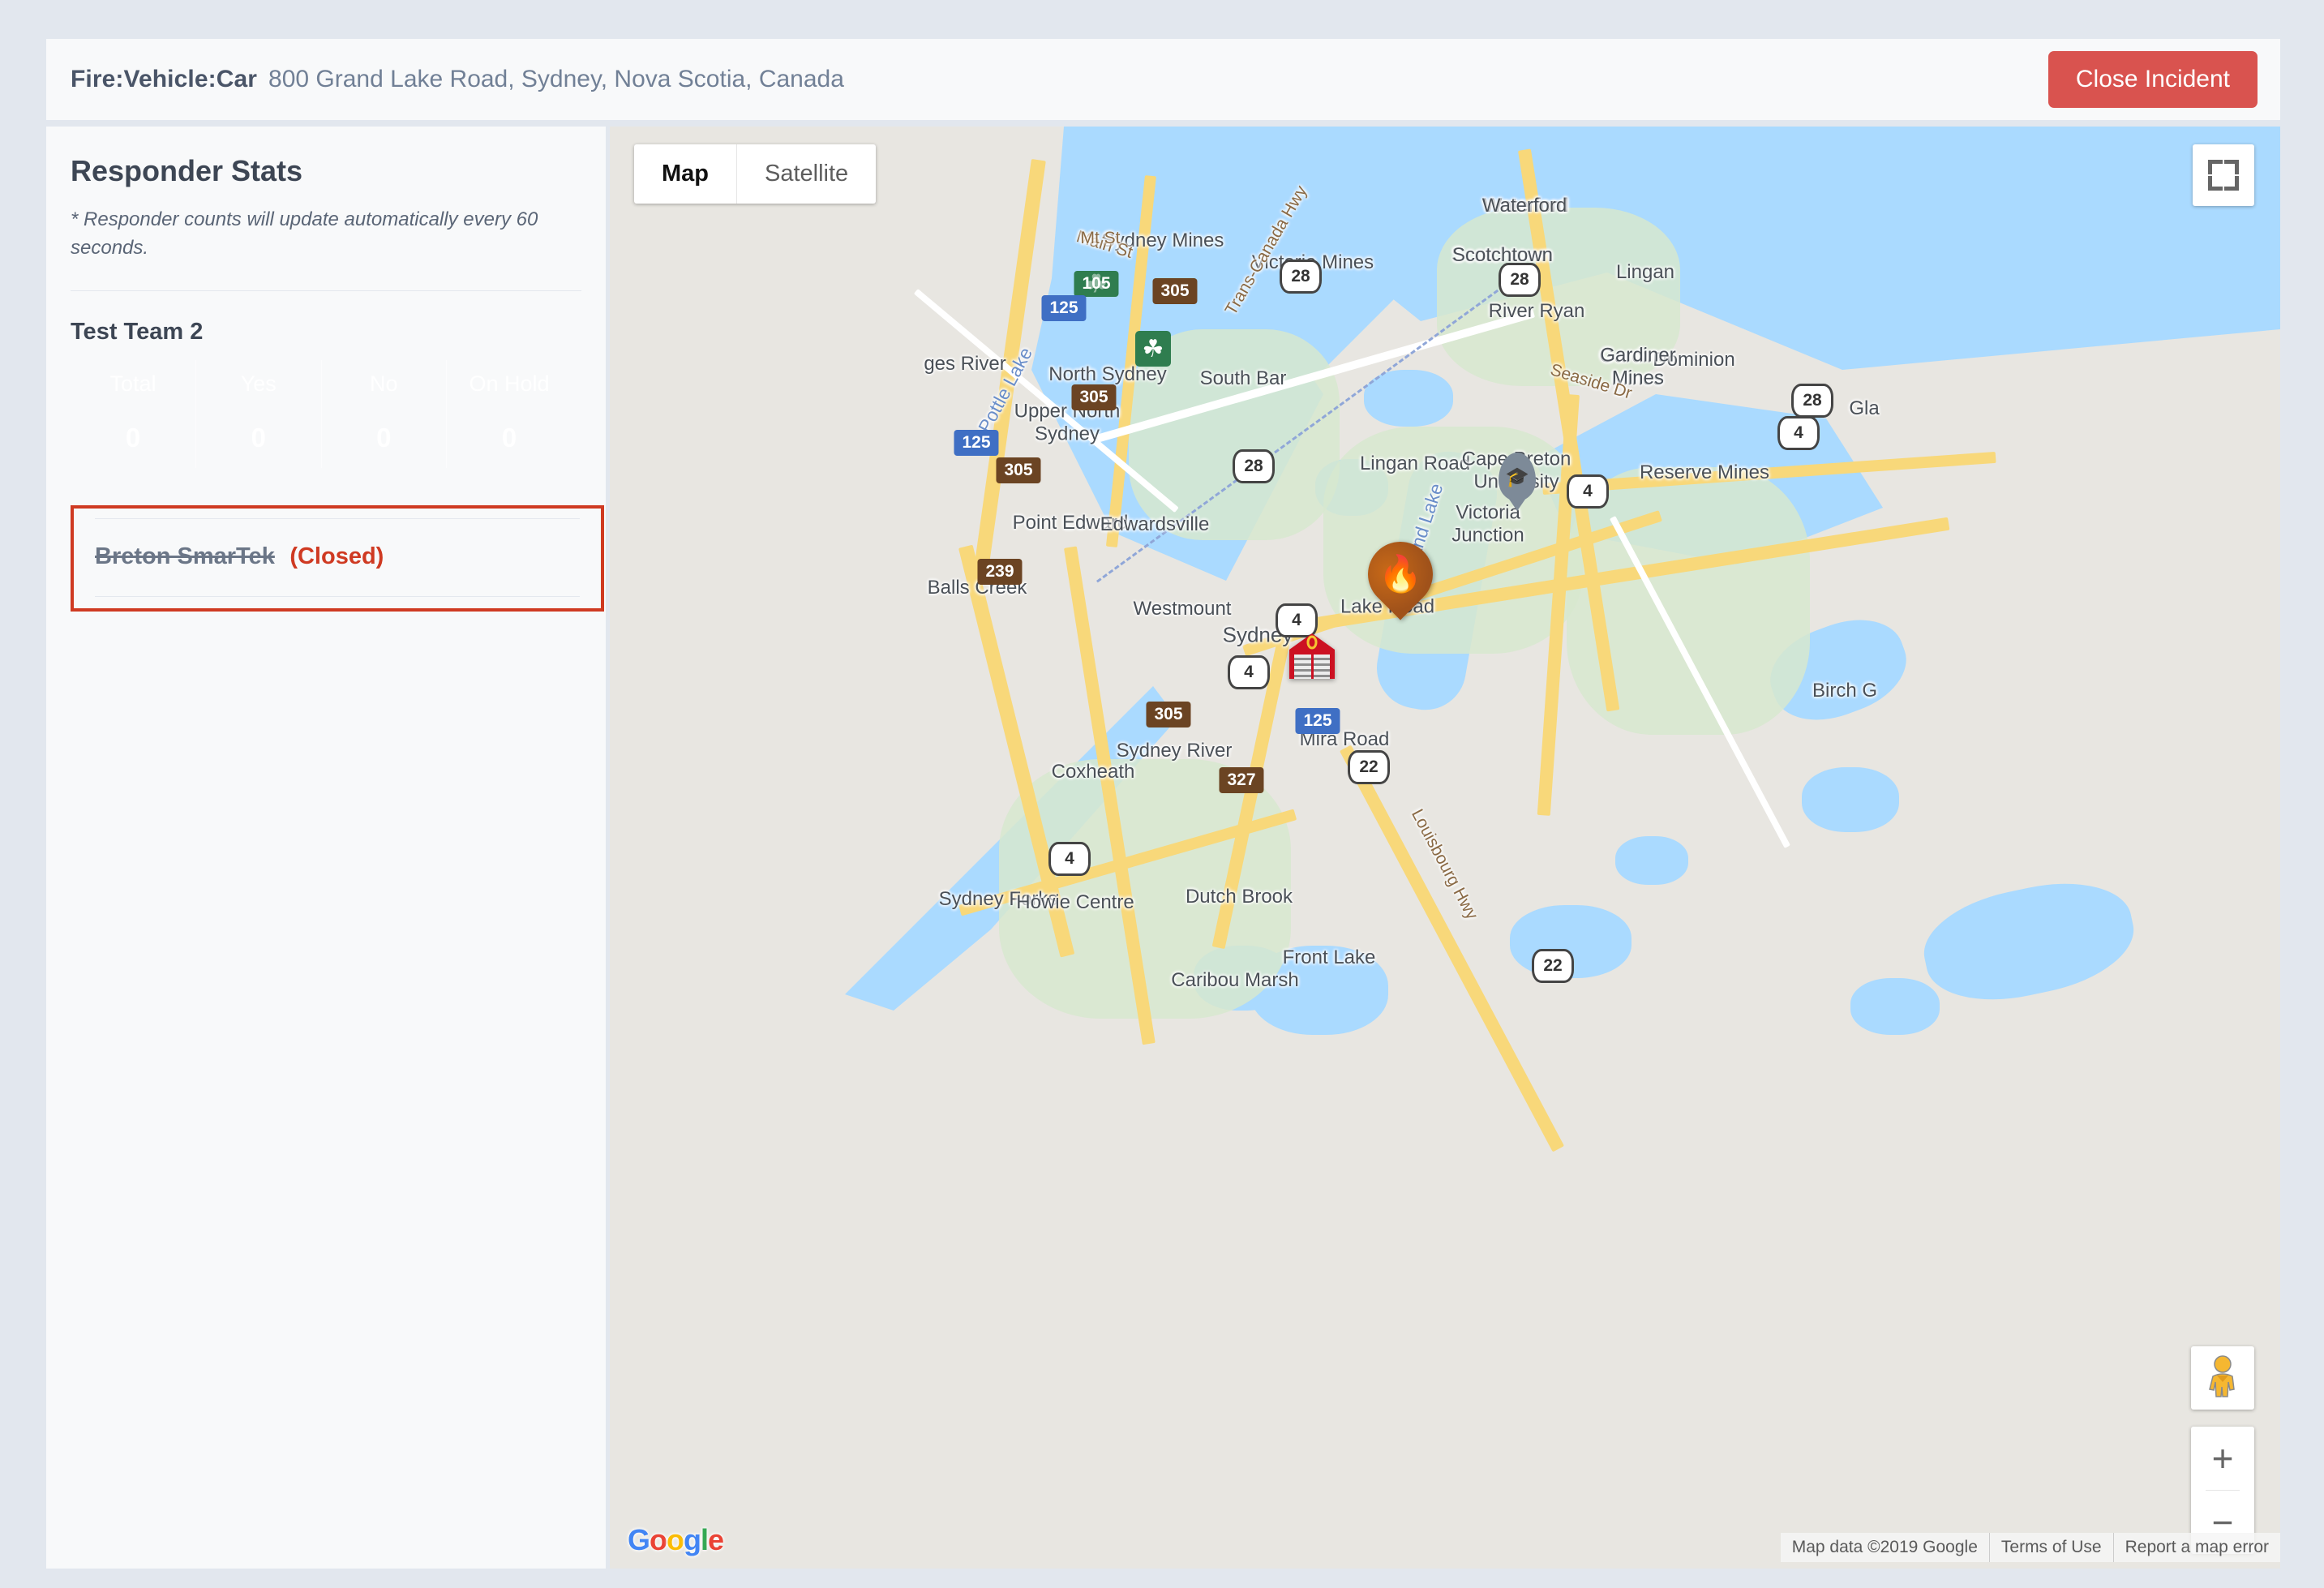 Image resolution: width=2324 pixels, height=1588 pixels. What do you see at coordinates (639, 1540) in the screenshot?
I see `google-logo-g1: G` at bounding box center [639, 1540].